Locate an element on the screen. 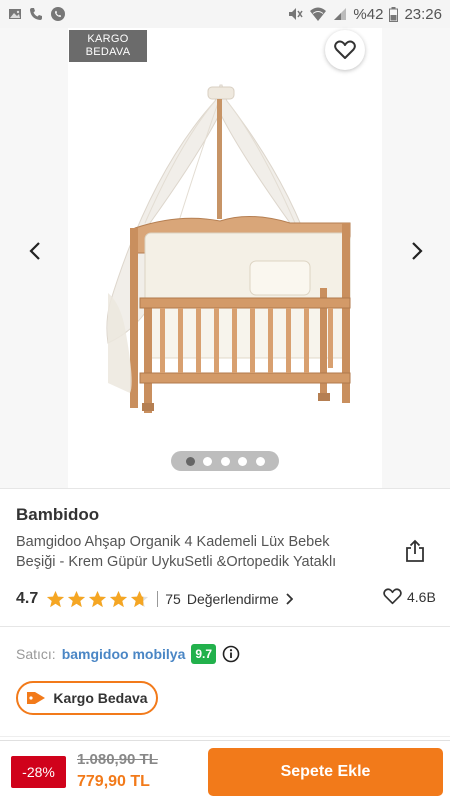 The height and width of the screenshot is (800, 450). seller-row: Satıcı: bamgidoo mobilya 9.7 is located at coordinates (128, 654).